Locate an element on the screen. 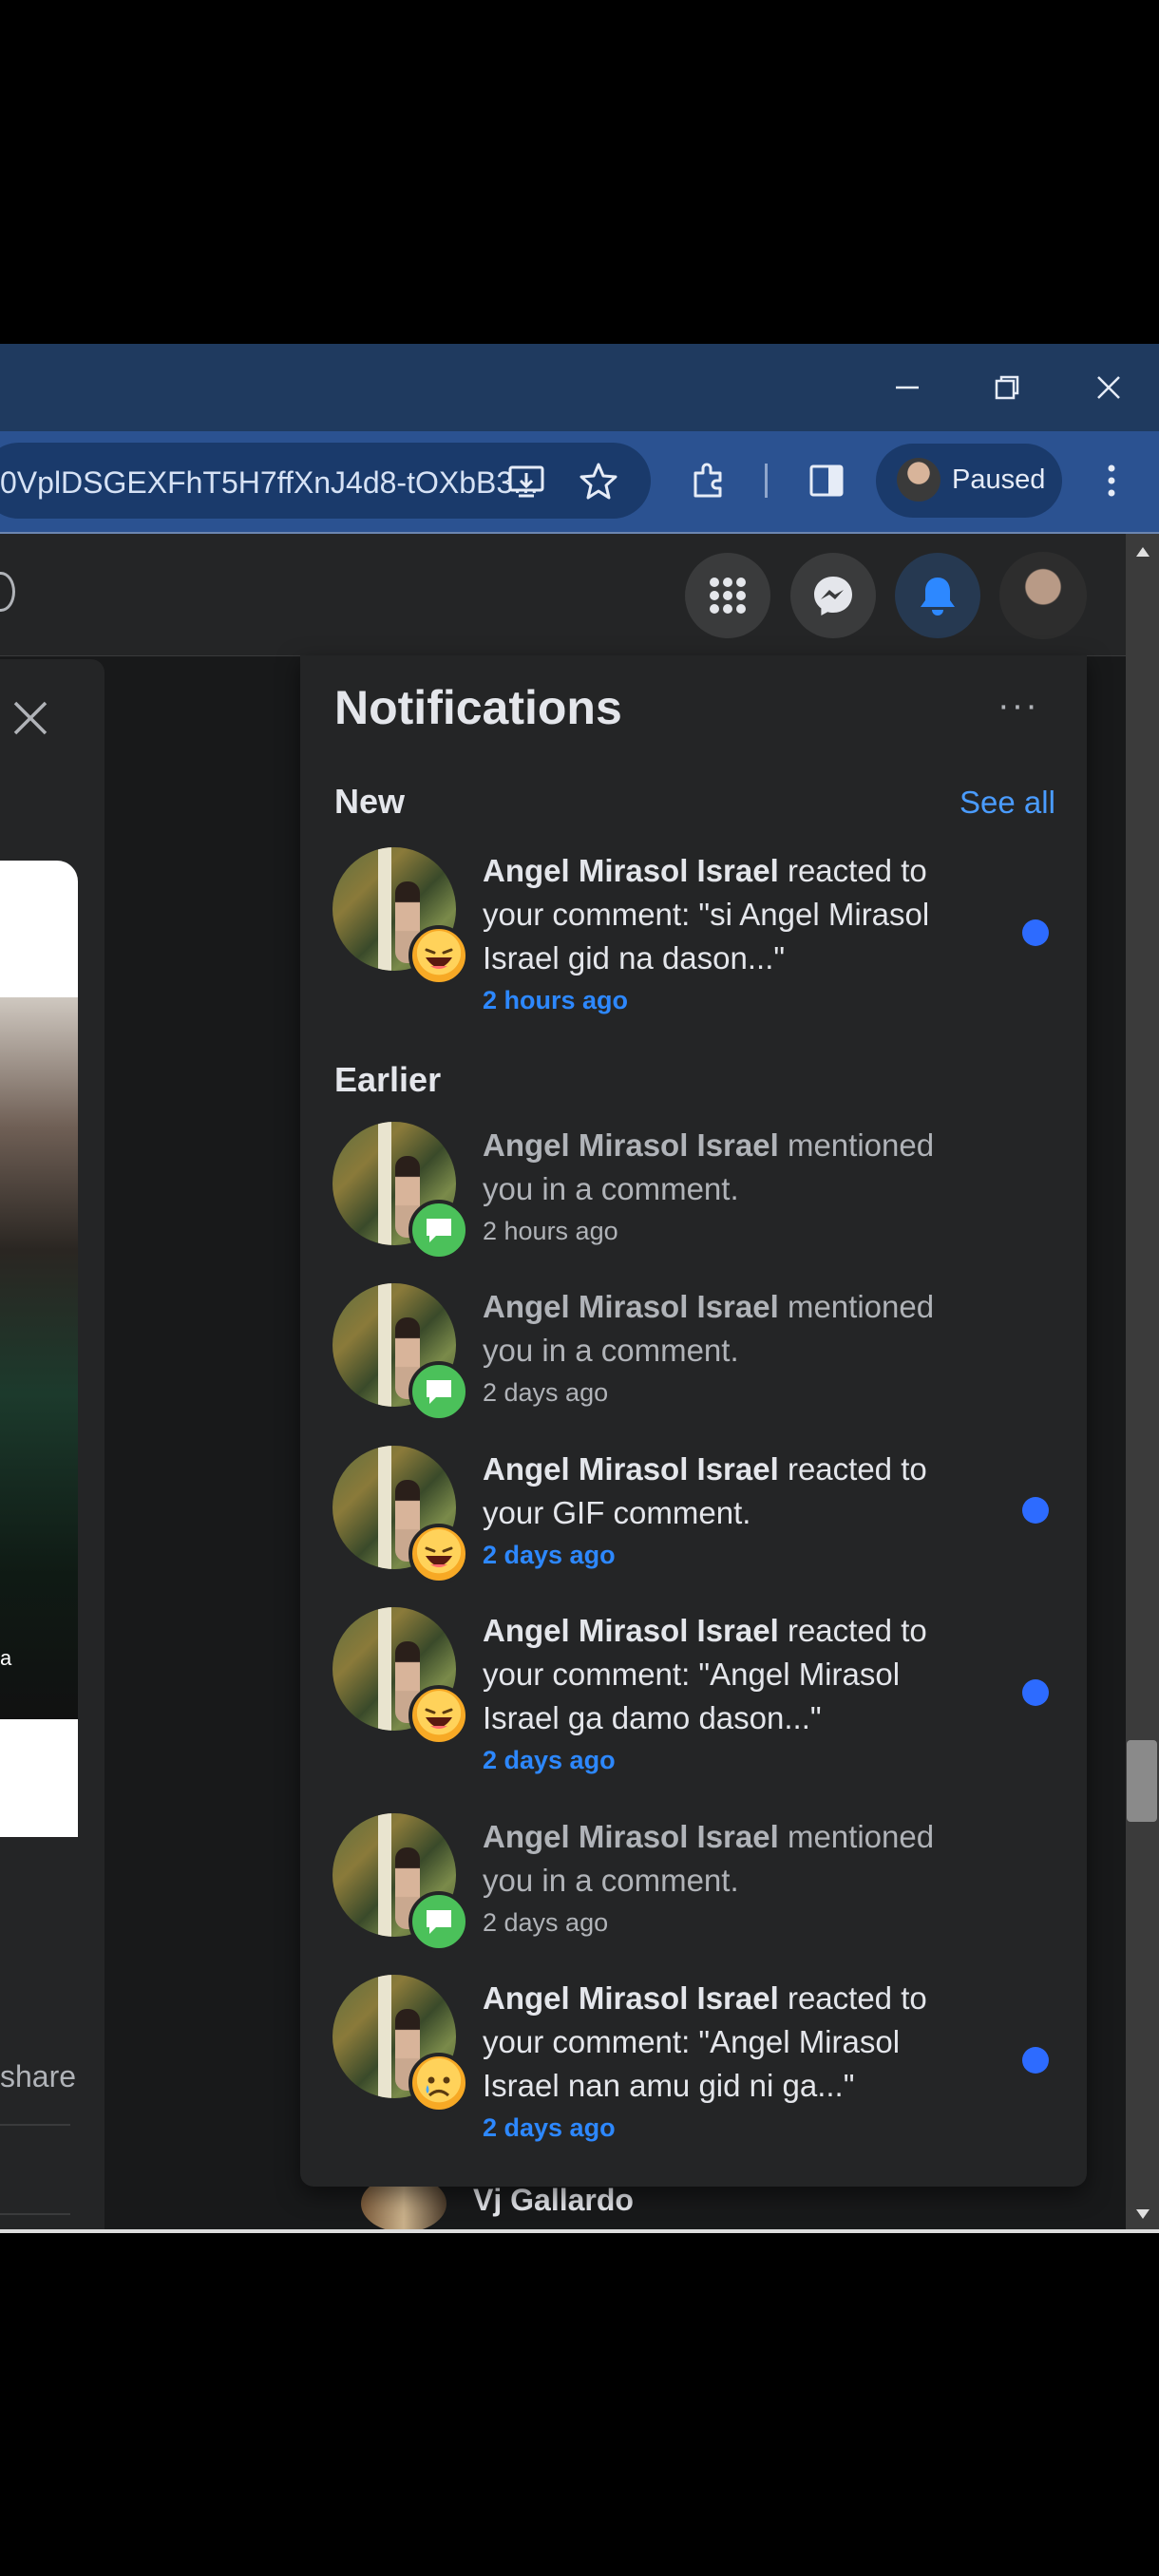  close-icon is located at coordinates (30, 718).